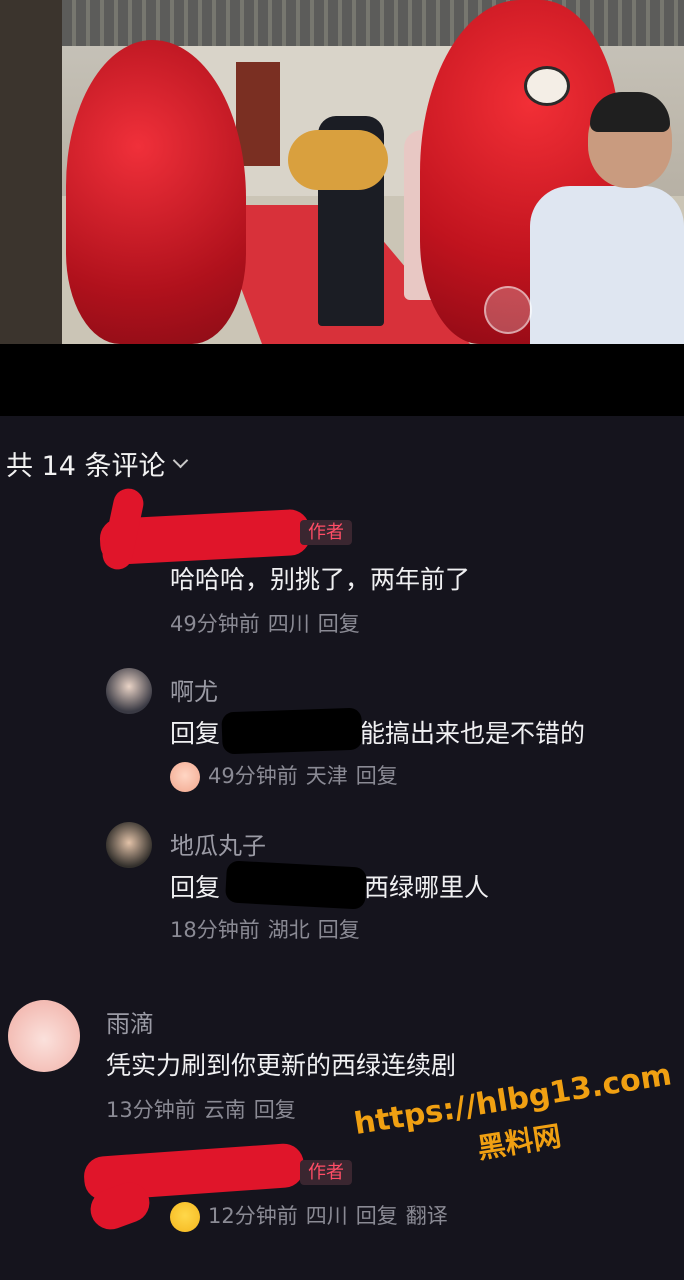  What do you see at coordinates (180, 460) in the screenshot?
I see `chevron-down-icon` at bounding box center [180, 460].